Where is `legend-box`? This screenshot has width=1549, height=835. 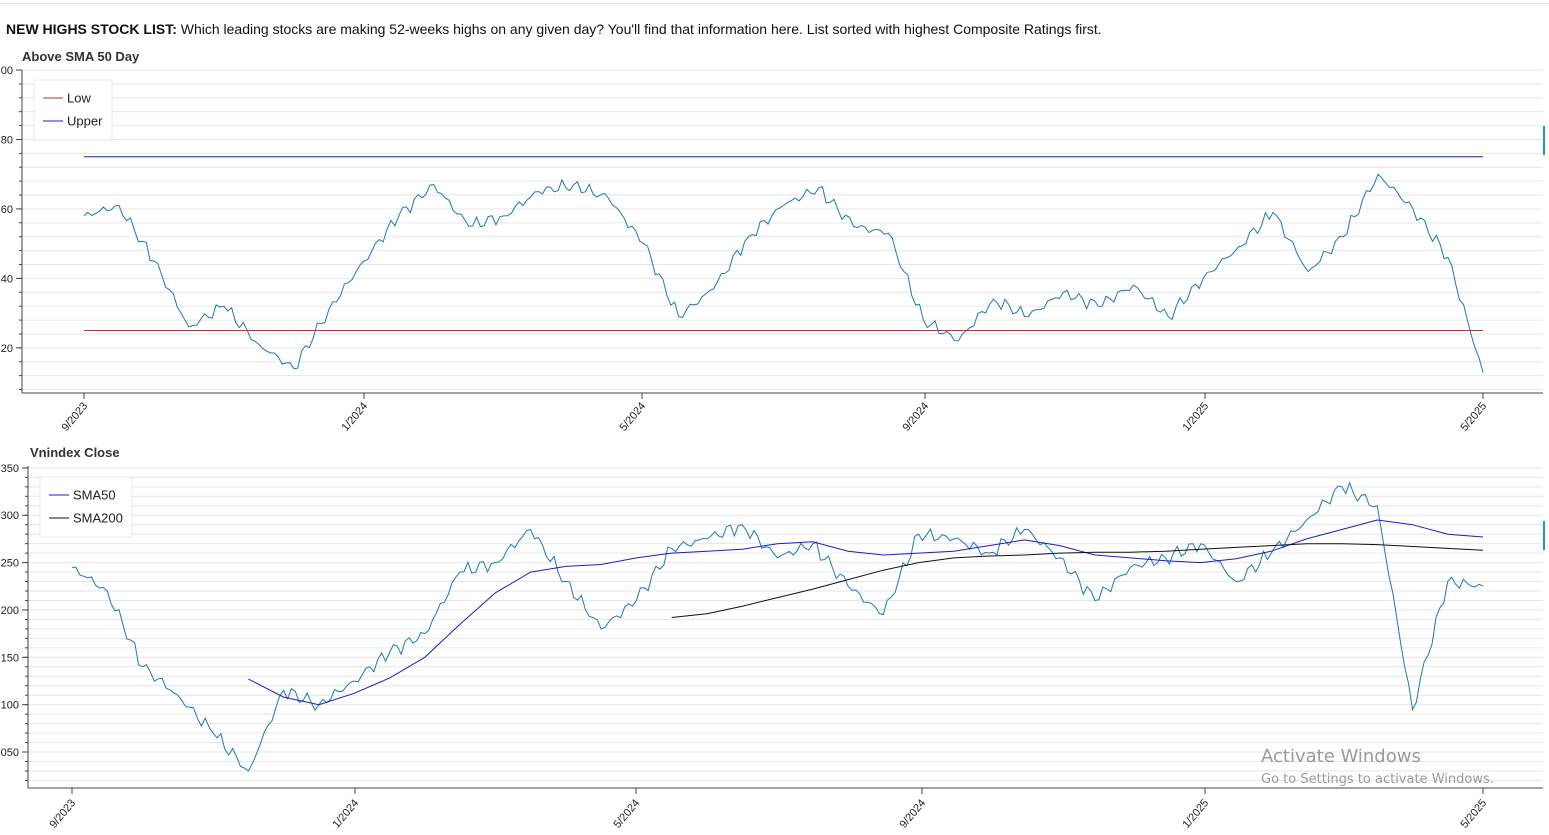 legend-box is located at coordinates (86, 507).